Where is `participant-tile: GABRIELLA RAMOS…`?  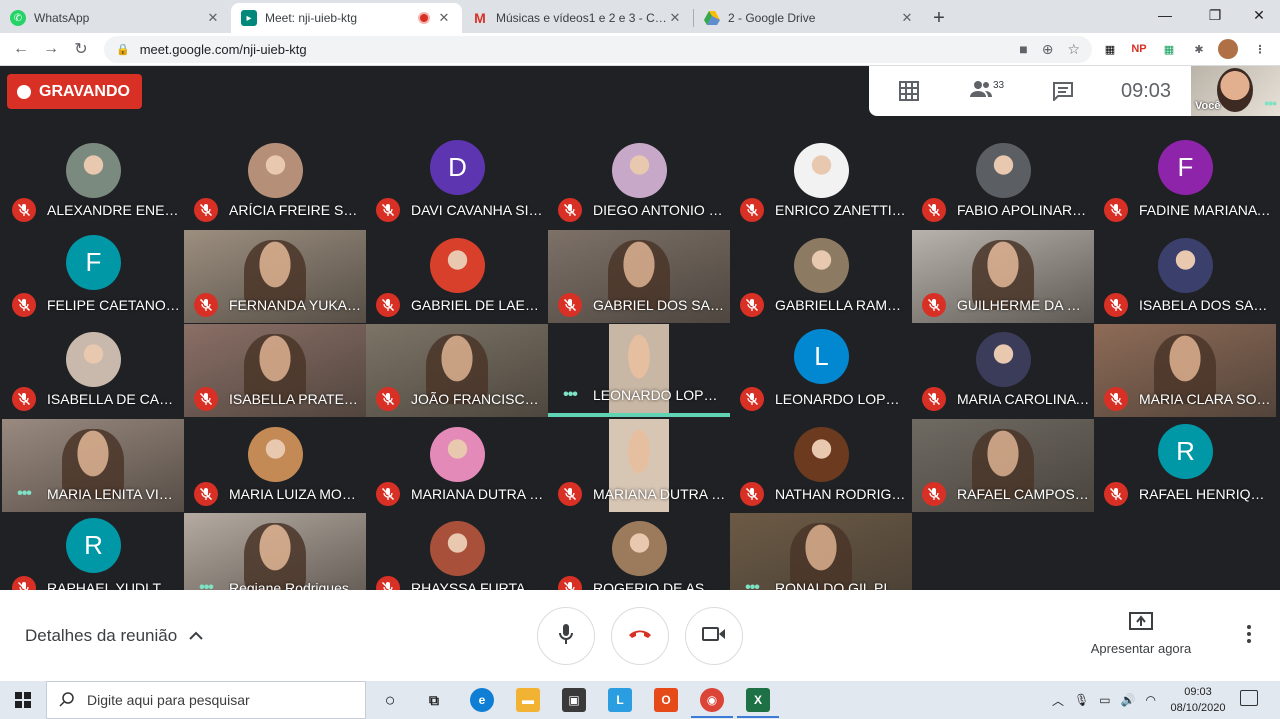 participant-tile: GABRIELLA RAMOS… is located at coordinates (821, 276).